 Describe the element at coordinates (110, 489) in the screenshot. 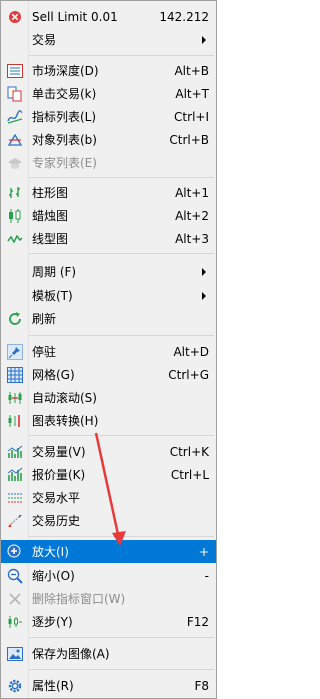

I see `annotation-arrow` at that location.